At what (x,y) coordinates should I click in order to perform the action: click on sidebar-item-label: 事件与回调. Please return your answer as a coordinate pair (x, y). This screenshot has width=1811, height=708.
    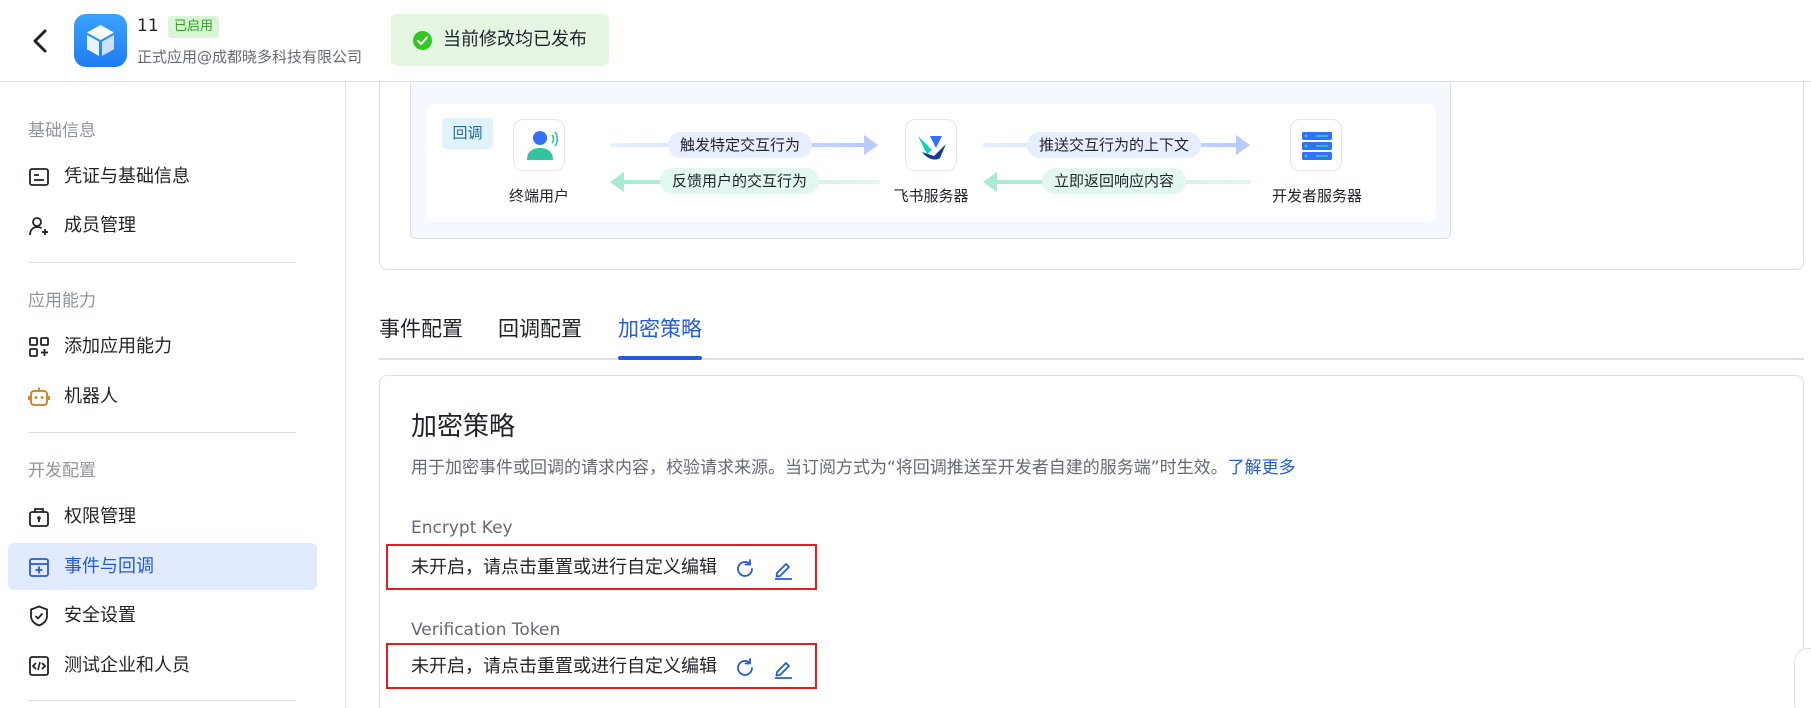
    Looking at the image, I should click on (109, 566).